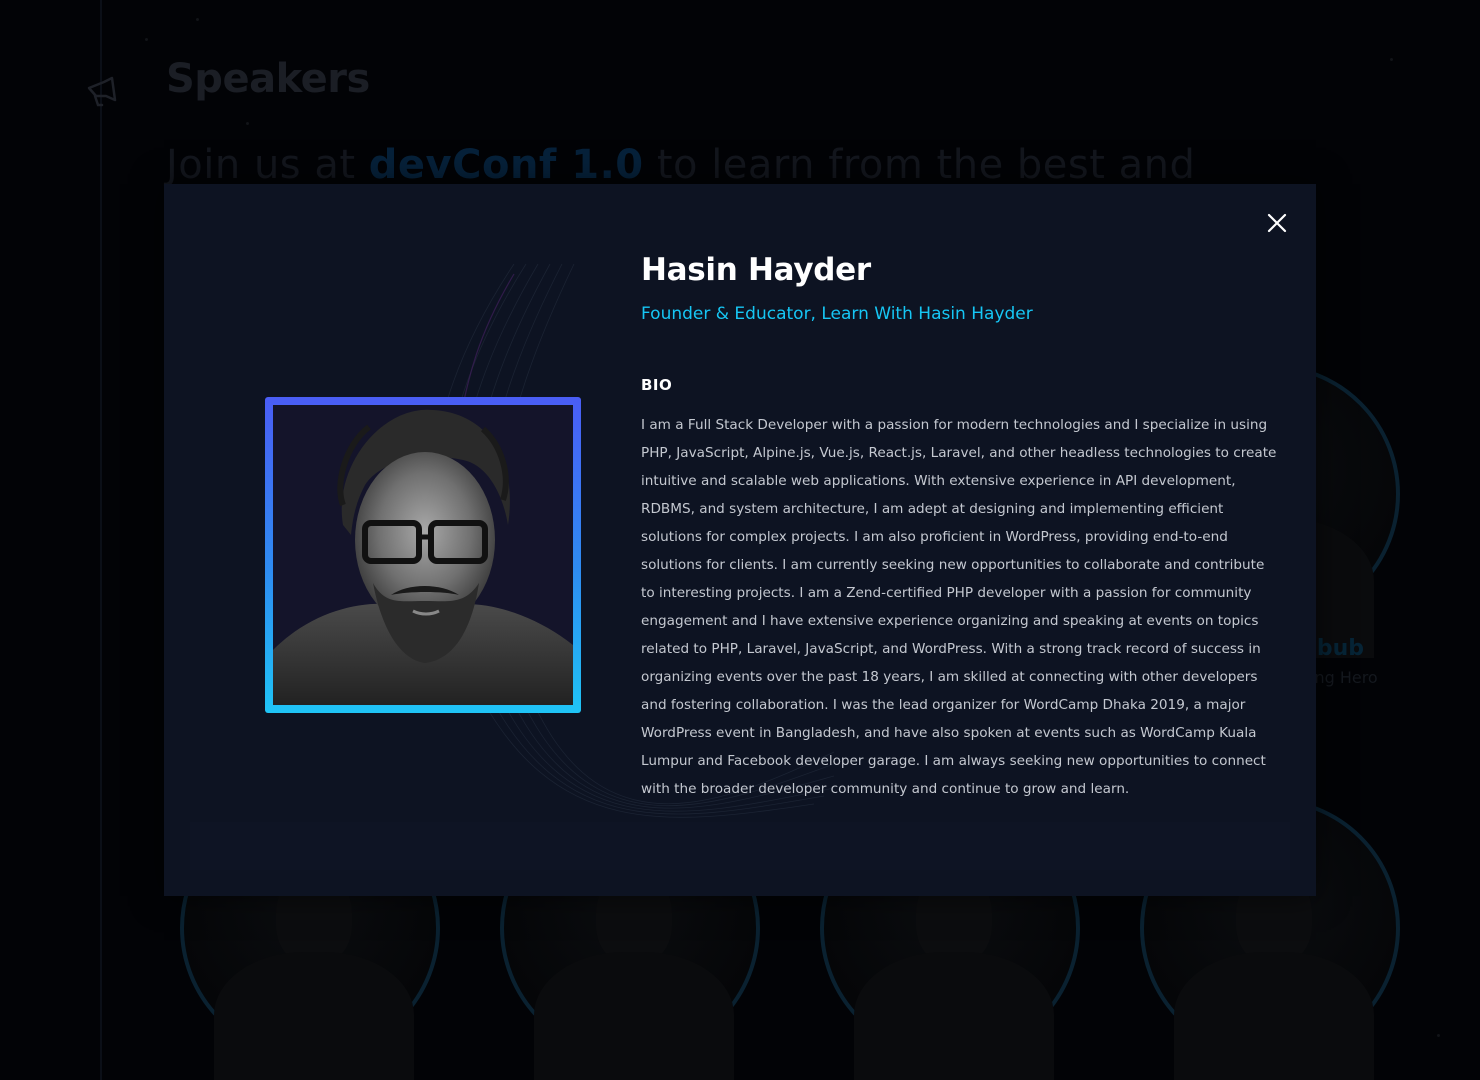  I want to click on headline-suffix: to learn from the best and, so click(919, 165).